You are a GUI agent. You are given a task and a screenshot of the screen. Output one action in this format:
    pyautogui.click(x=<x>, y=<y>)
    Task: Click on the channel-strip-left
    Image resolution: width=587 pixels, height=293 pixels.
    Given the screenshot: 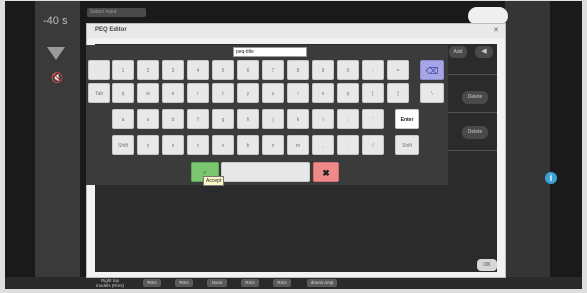 What is the action you would take?
    pyautogui.click(x=57, y=145)
    